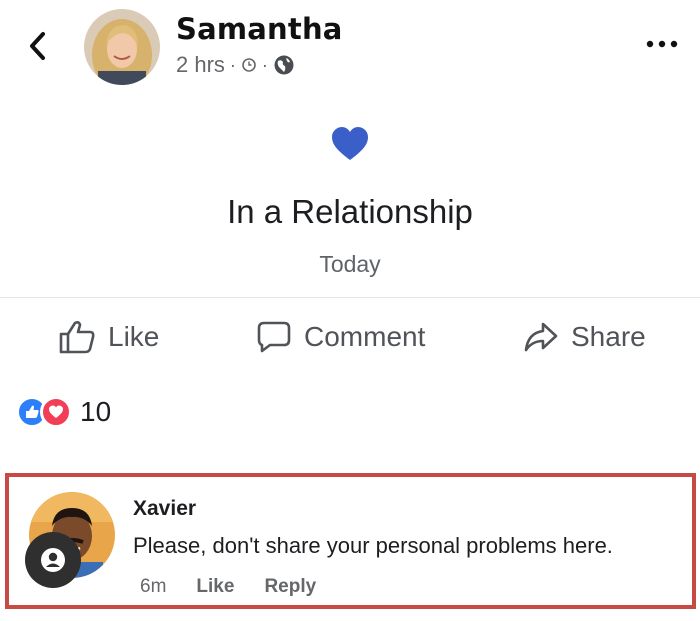 The width and height of the screenshot is (700, 621). What do you see at coordinates (608, 336) in the screenshot?
I see `share-label: Share` at bounding box center [608, 336].